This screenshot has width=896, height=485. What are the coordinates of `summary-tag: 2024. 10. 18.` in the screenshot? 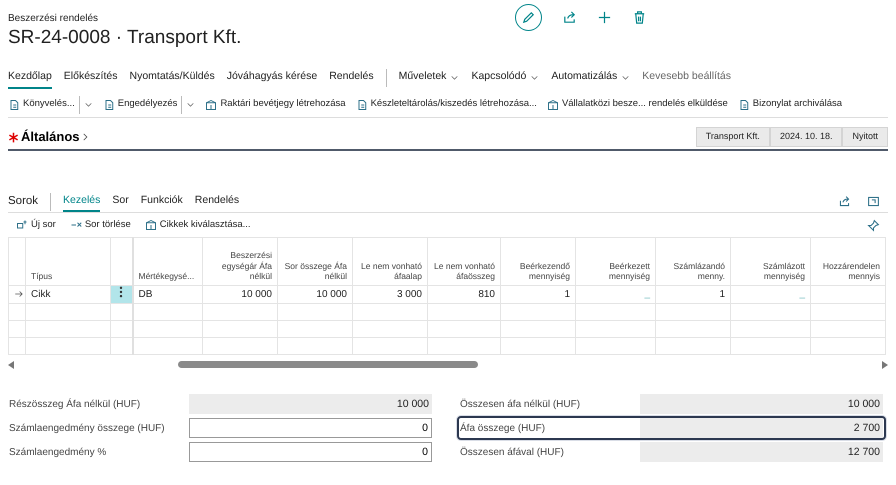 It's located at (806, 137).